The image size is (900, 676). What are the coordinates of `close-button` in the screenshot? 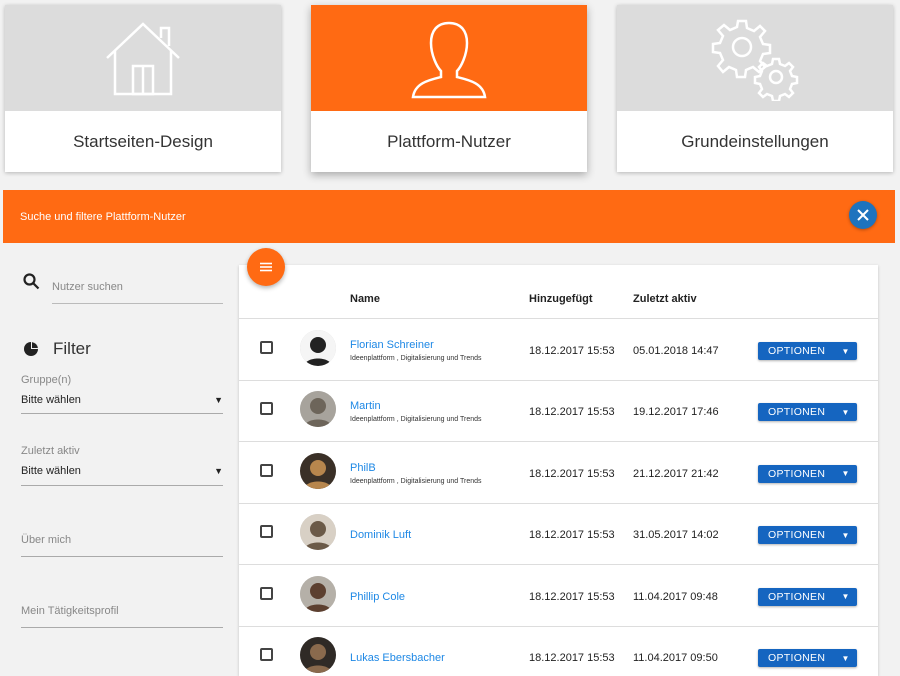 It's located at (863, 215).